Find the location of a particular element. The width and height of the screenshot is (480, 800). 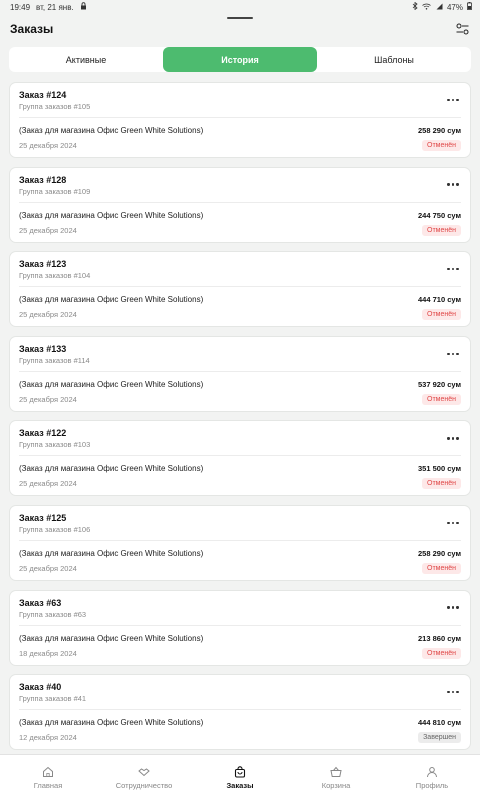

nav-label: Корзина is located at coordinates (336, 785).